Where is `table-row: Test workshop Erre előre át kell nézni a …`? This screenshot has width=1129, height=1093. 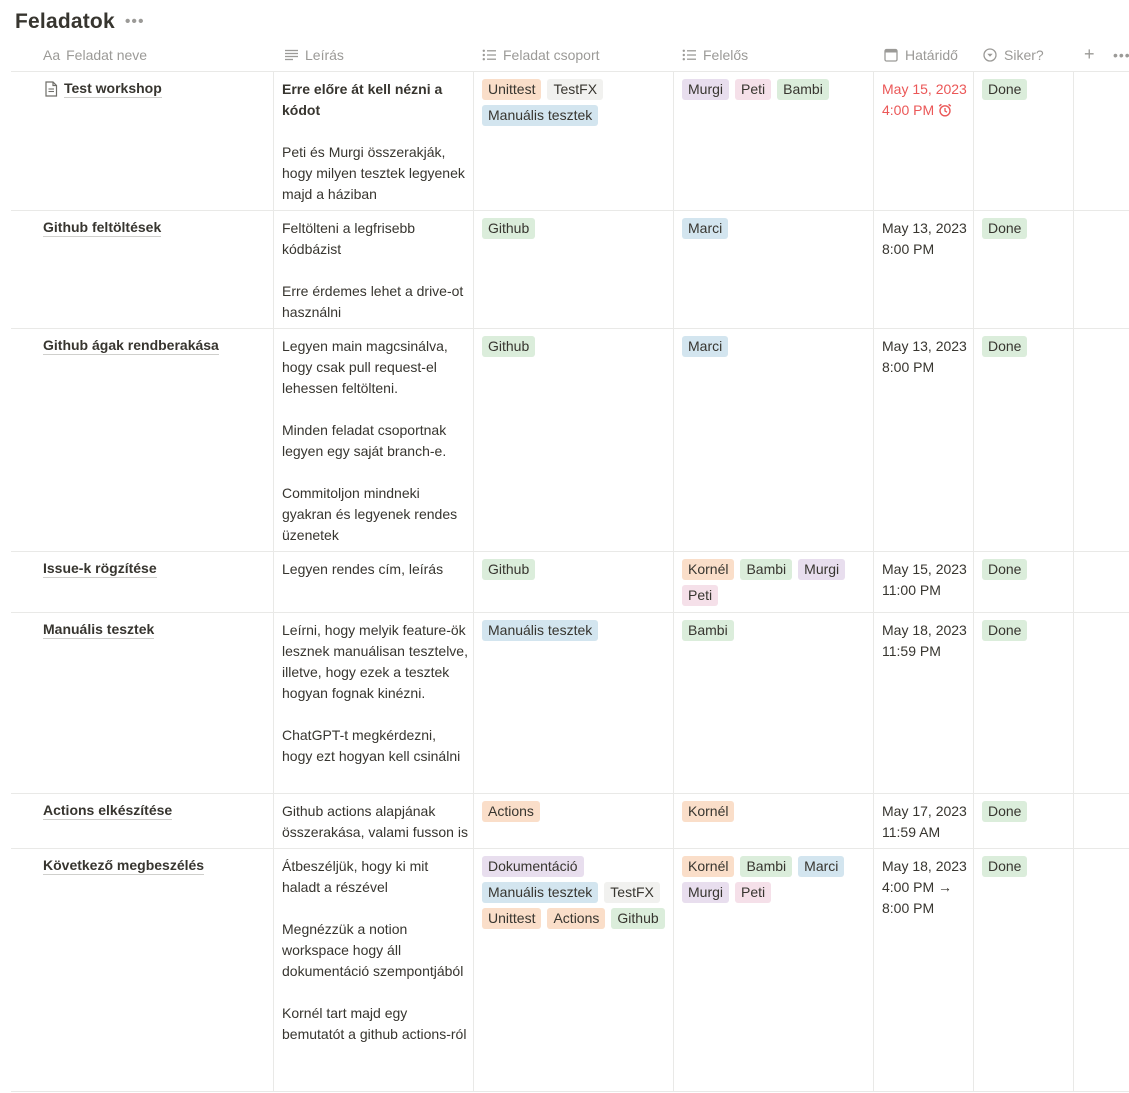 table-row: Test workshop Erre előre át kell nézni a … is located at coordinates (570, 141).